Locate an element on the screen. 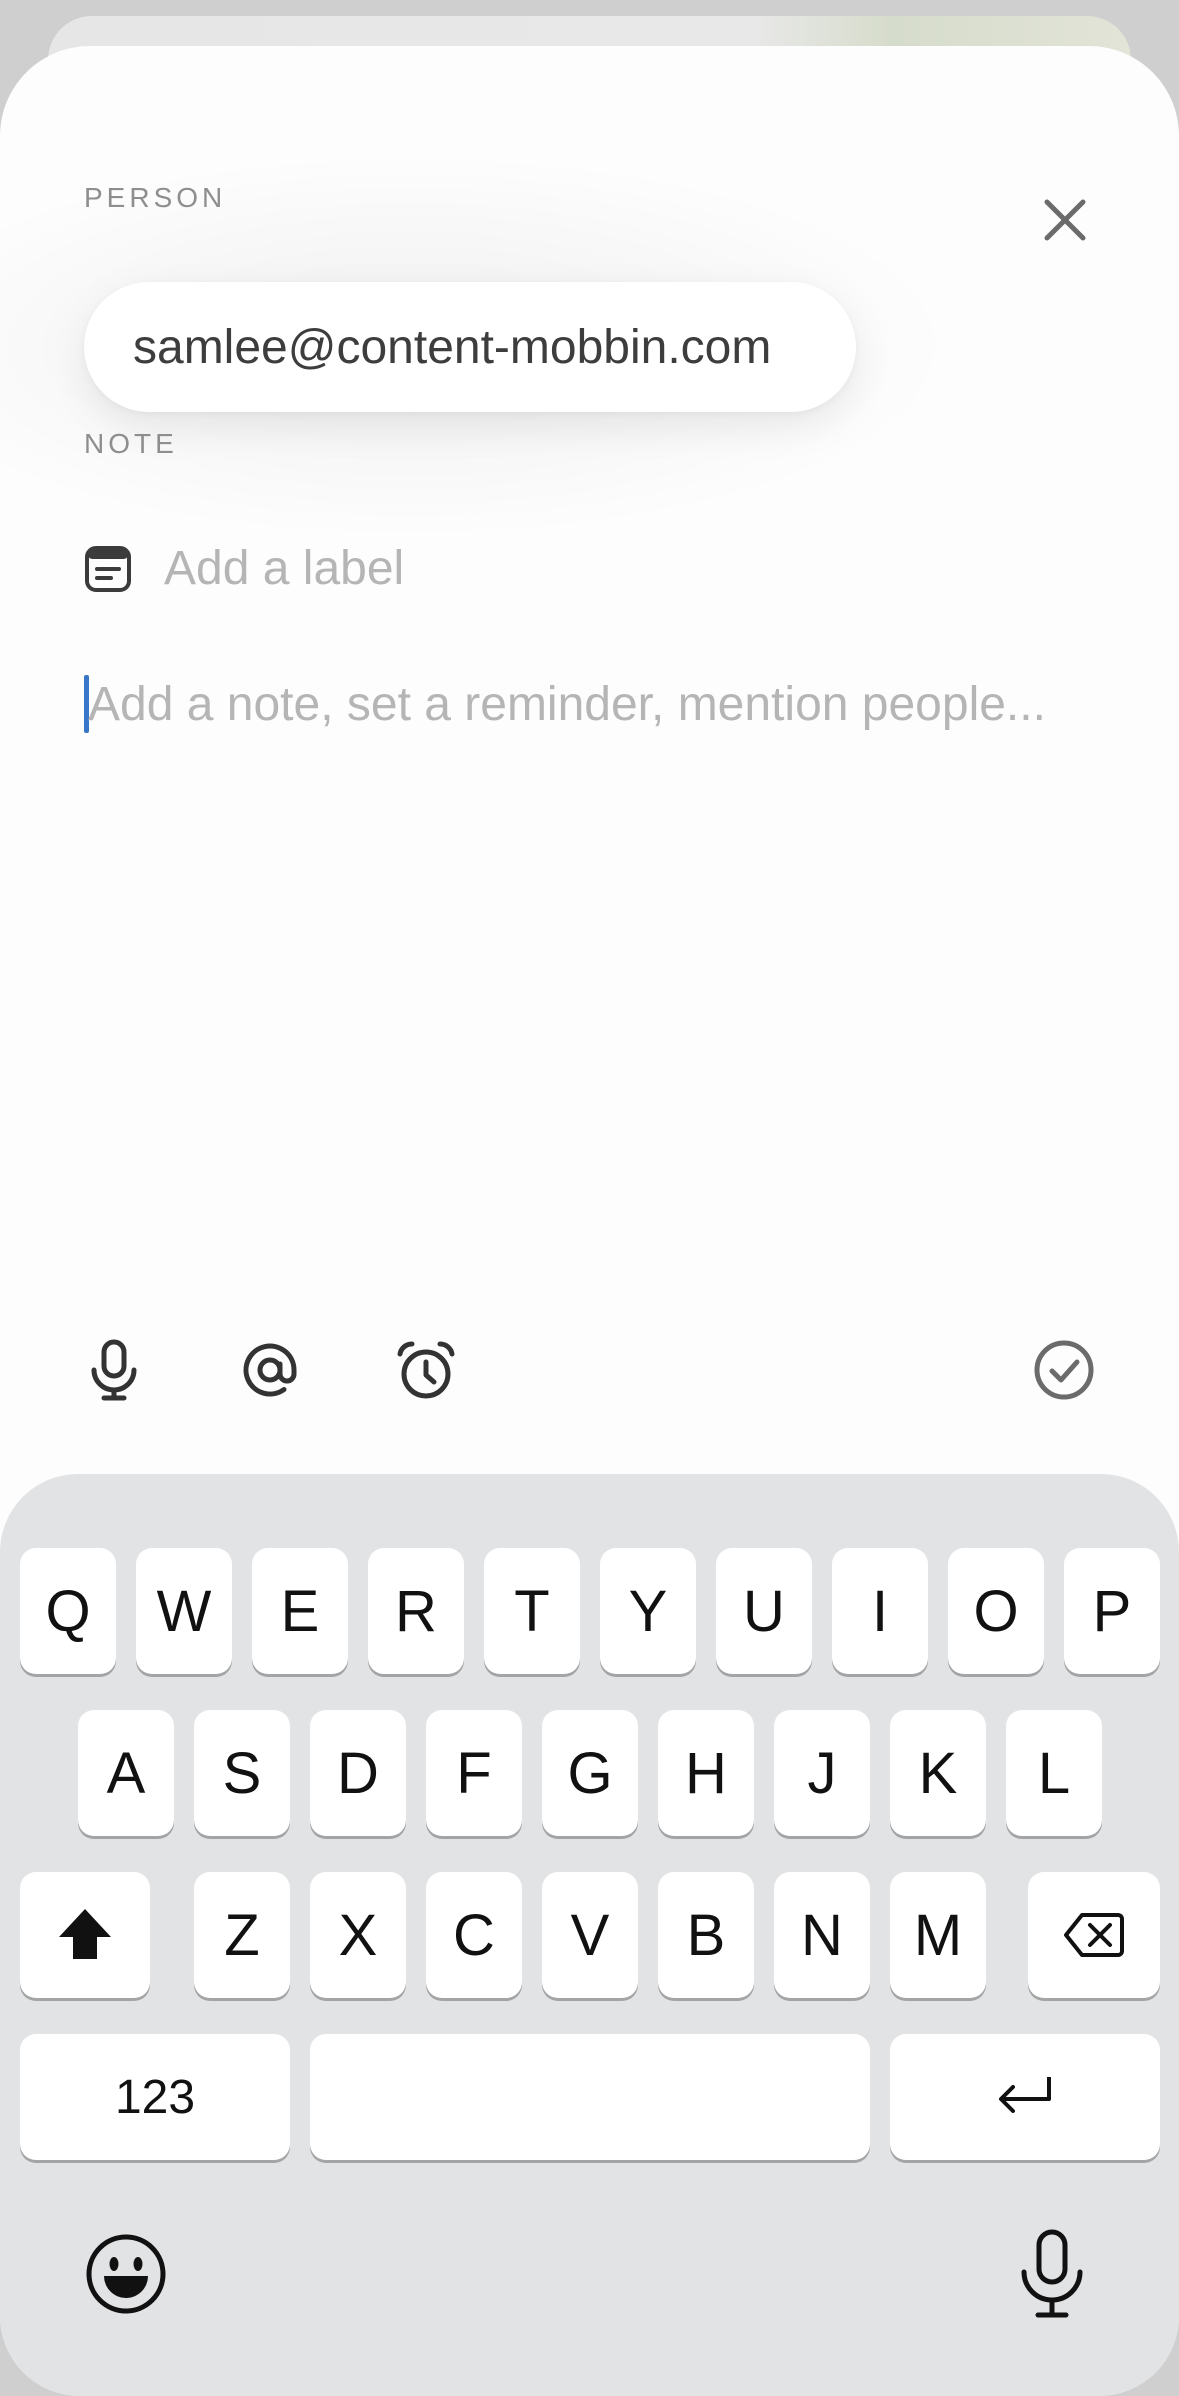  dictation-button is located at coordinates (1052, 2274).